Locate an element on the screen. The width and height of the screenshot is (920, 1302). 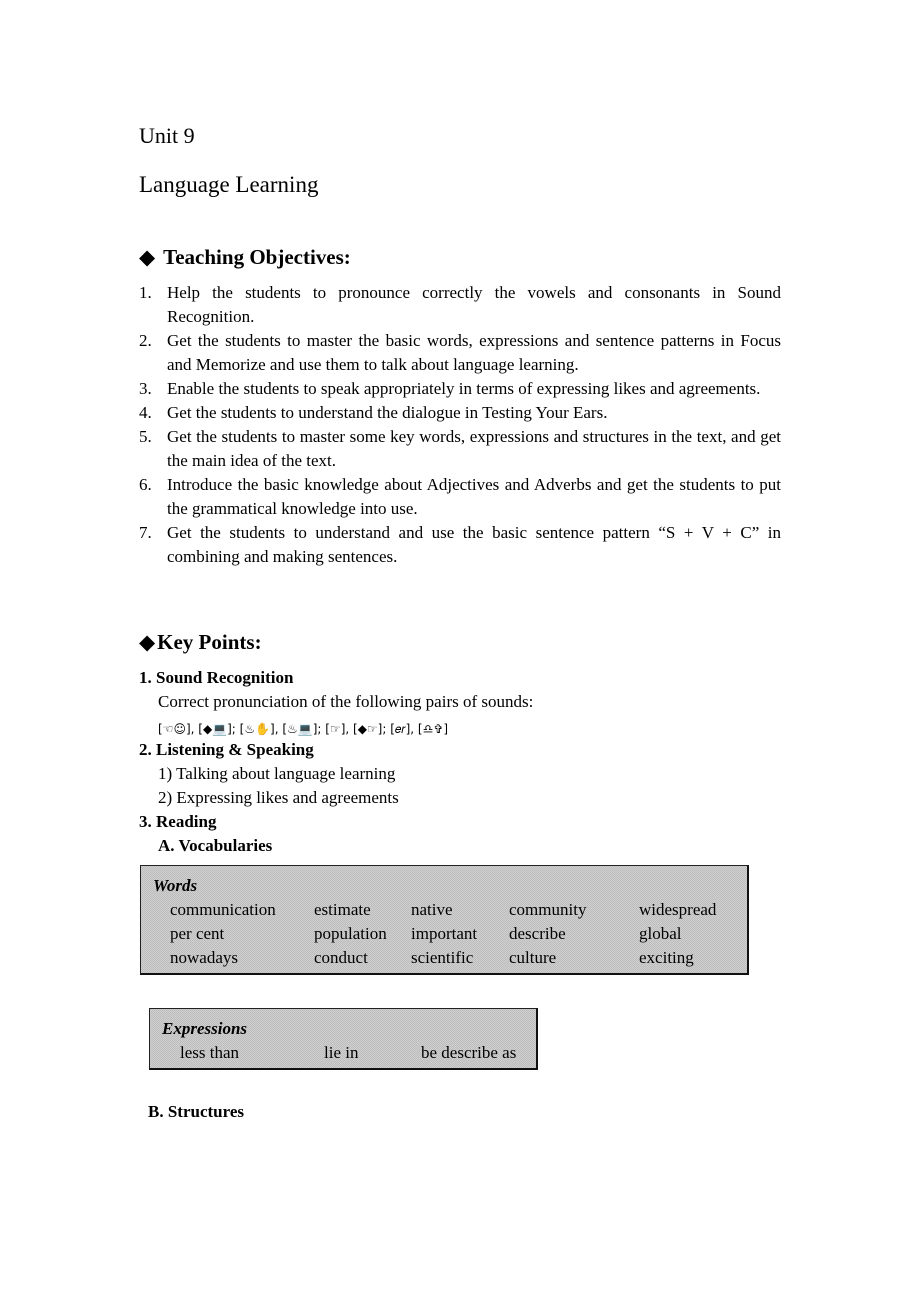
key-points-heading: ◆Key Points: is located at coordinates (200, 642).